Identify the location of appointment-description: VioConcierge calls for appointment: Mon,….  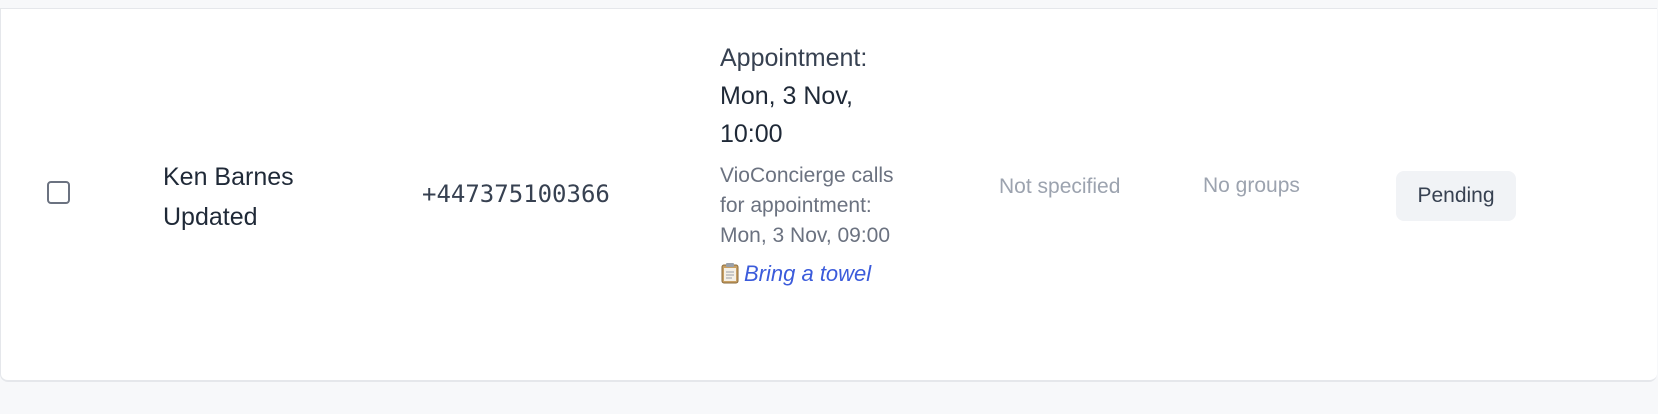
(807, 205).